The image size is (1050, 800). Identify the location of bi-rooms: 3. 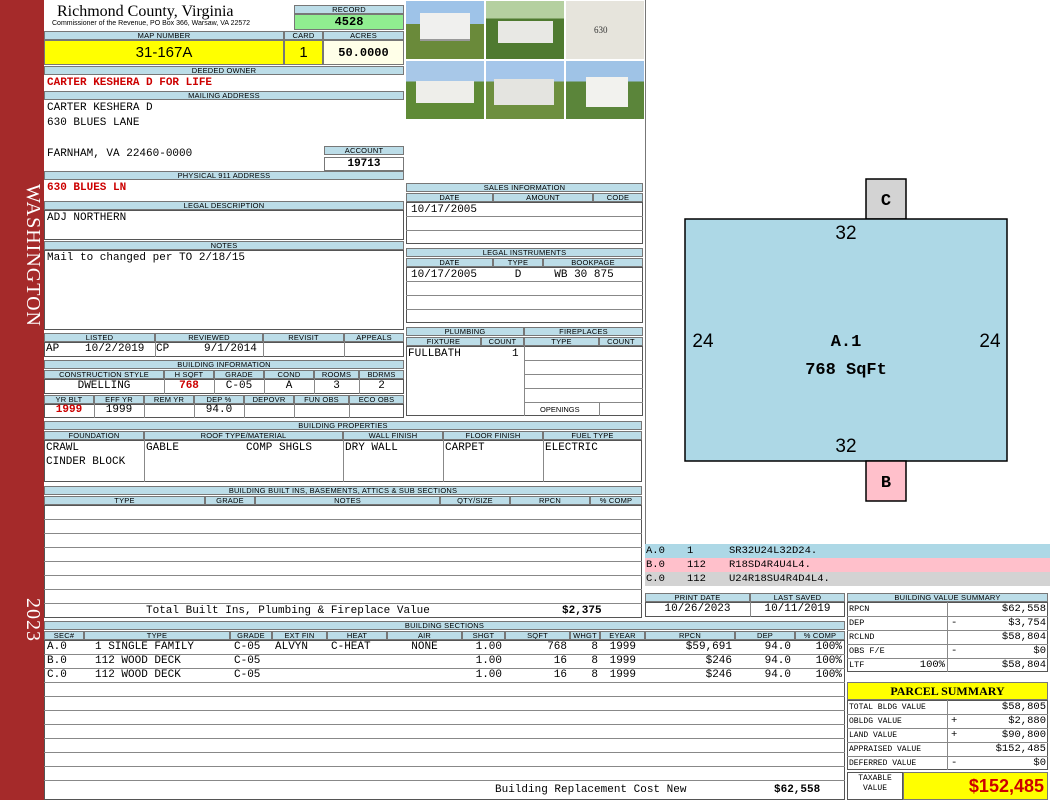
(336, 386).